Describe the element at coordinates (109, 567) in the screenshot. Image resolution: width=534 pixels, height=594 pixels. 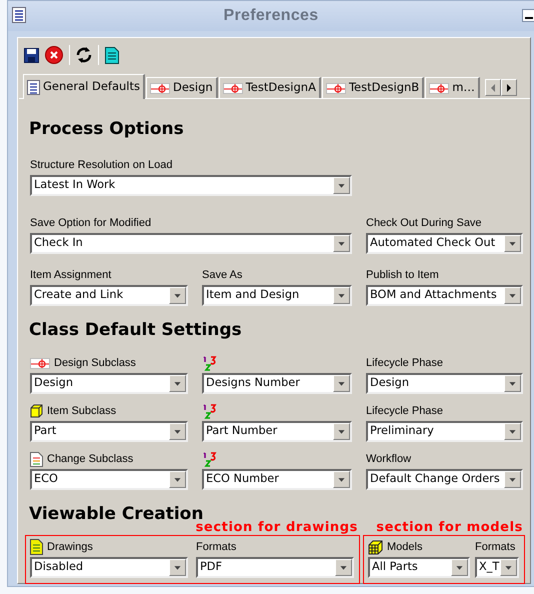
I see `dropdown: Disabled` at that location.